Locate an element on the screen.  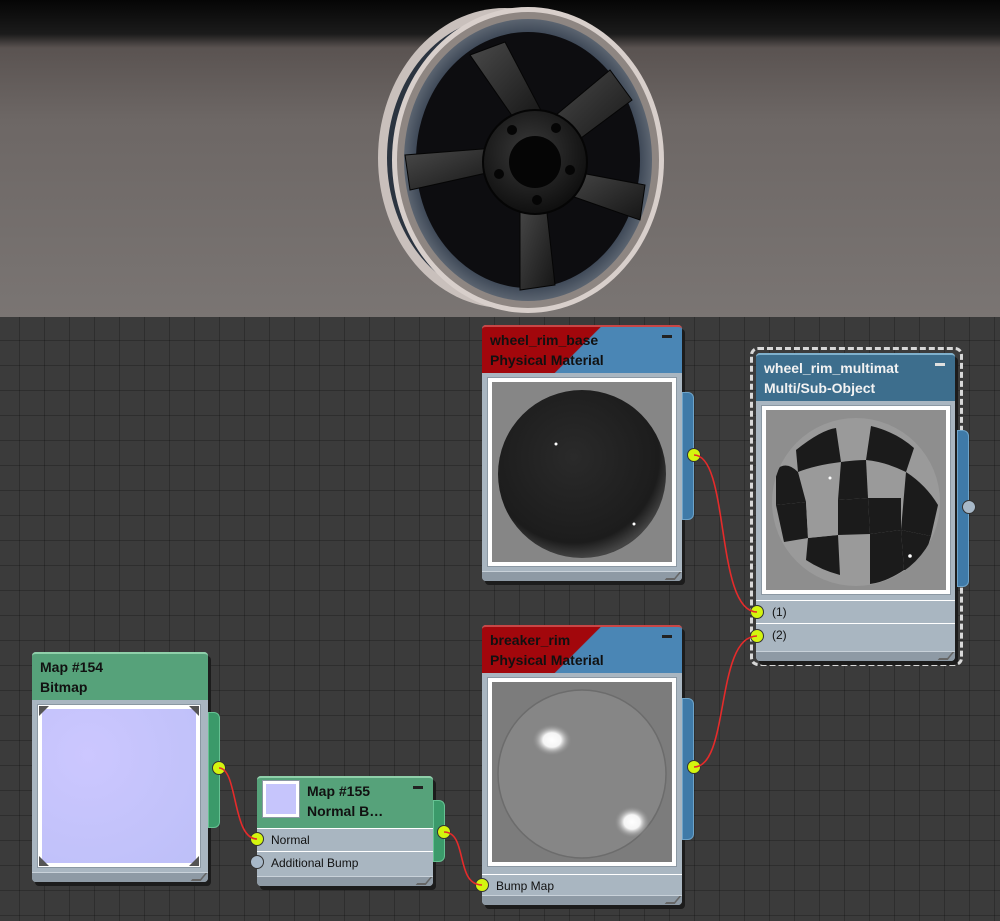
map155-additional-bump-input-socket is located at coordinates (257, 862).